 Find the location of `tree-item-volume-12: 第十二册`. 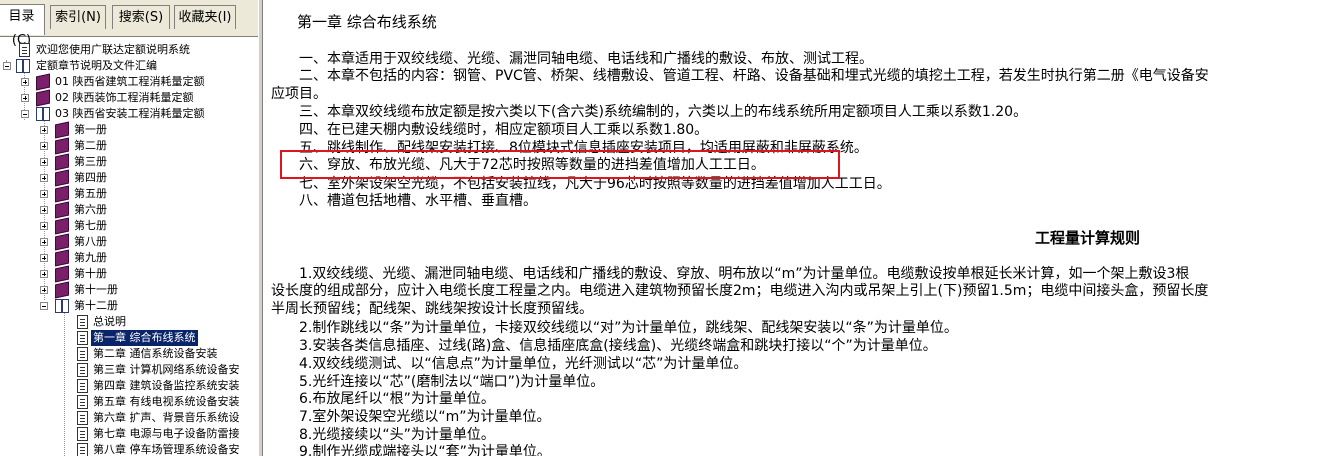

tree-item-volume-12: 第十二册 is located at coordinates (129, 306).